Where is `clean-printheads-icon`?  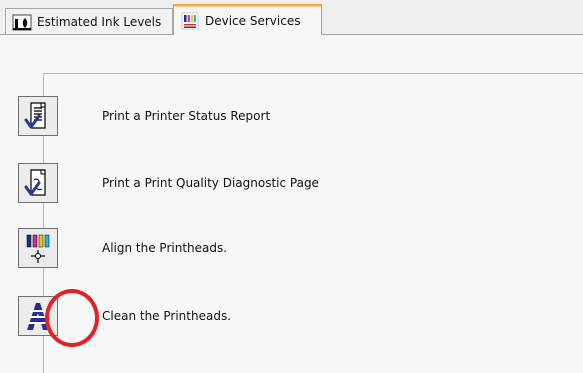
clean-printheads-icon is located at coordinates (38, 316).